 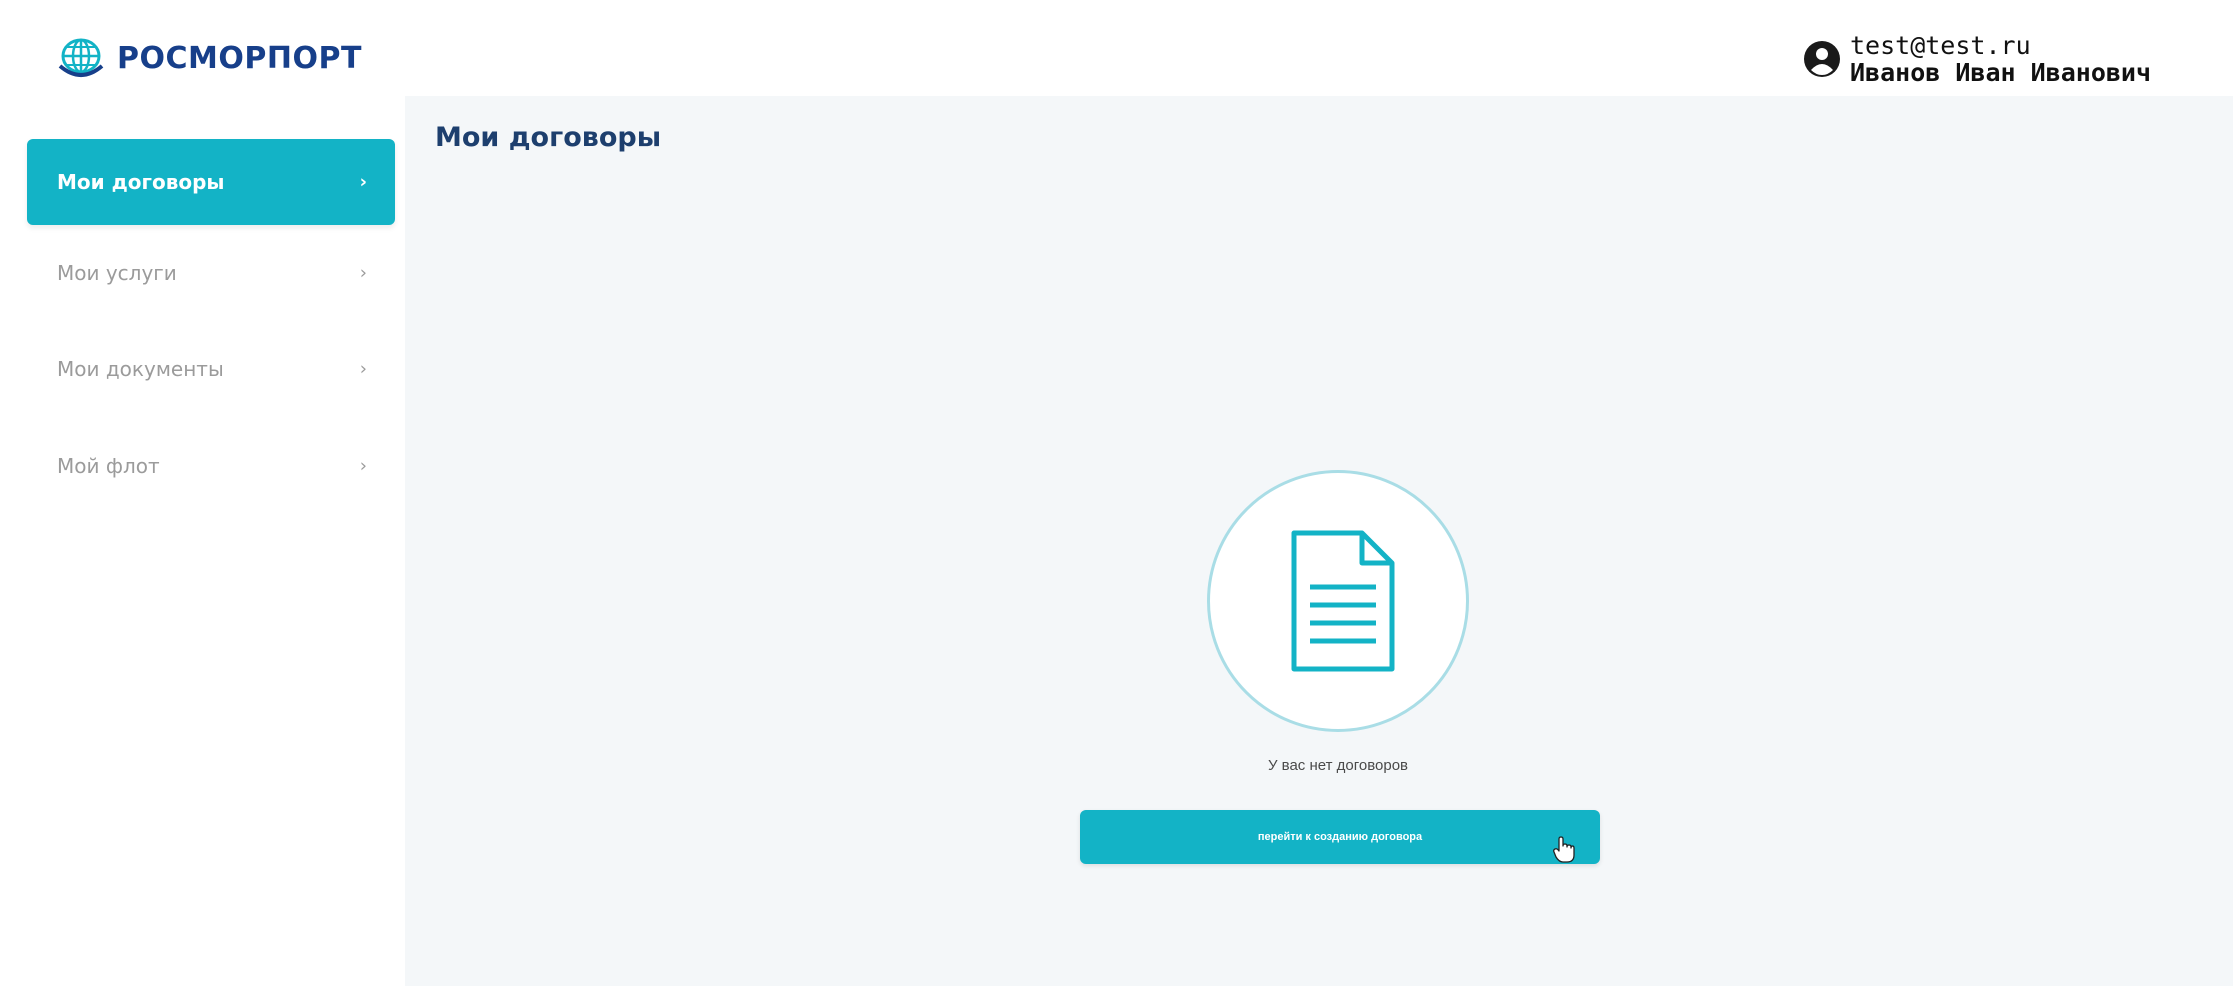 I want to click on globe-anchor-logo-icon, so click(x=81, y=57).